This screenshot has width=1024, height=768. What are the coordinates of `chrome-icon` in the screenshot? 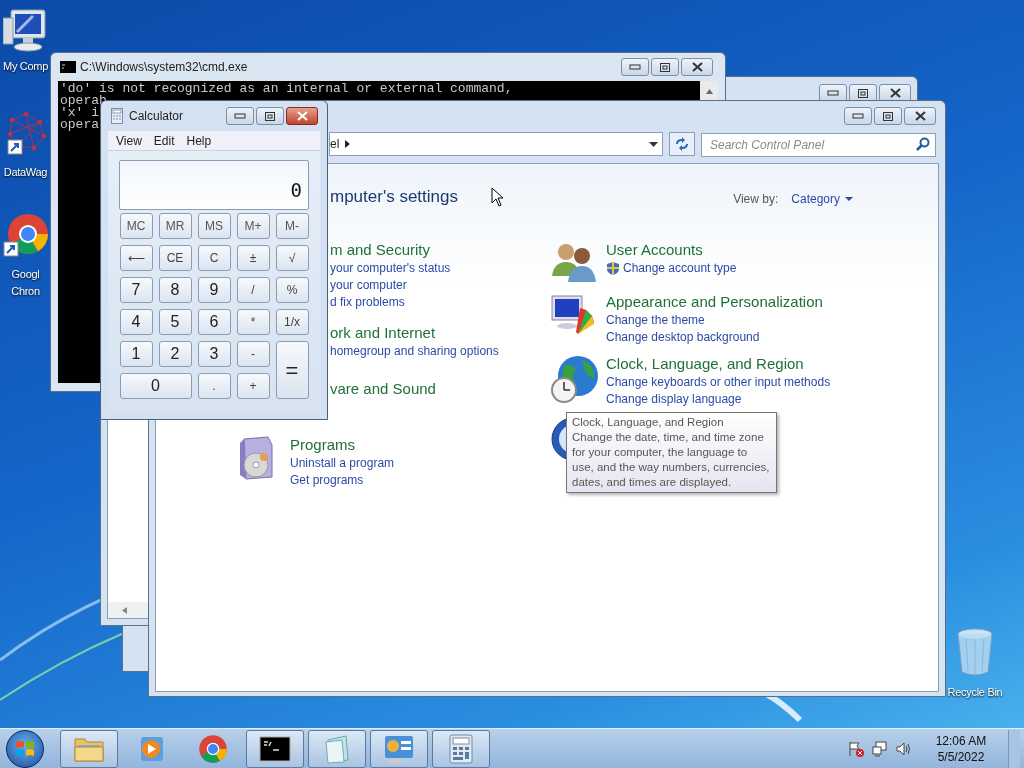 It's located at (213, 748).